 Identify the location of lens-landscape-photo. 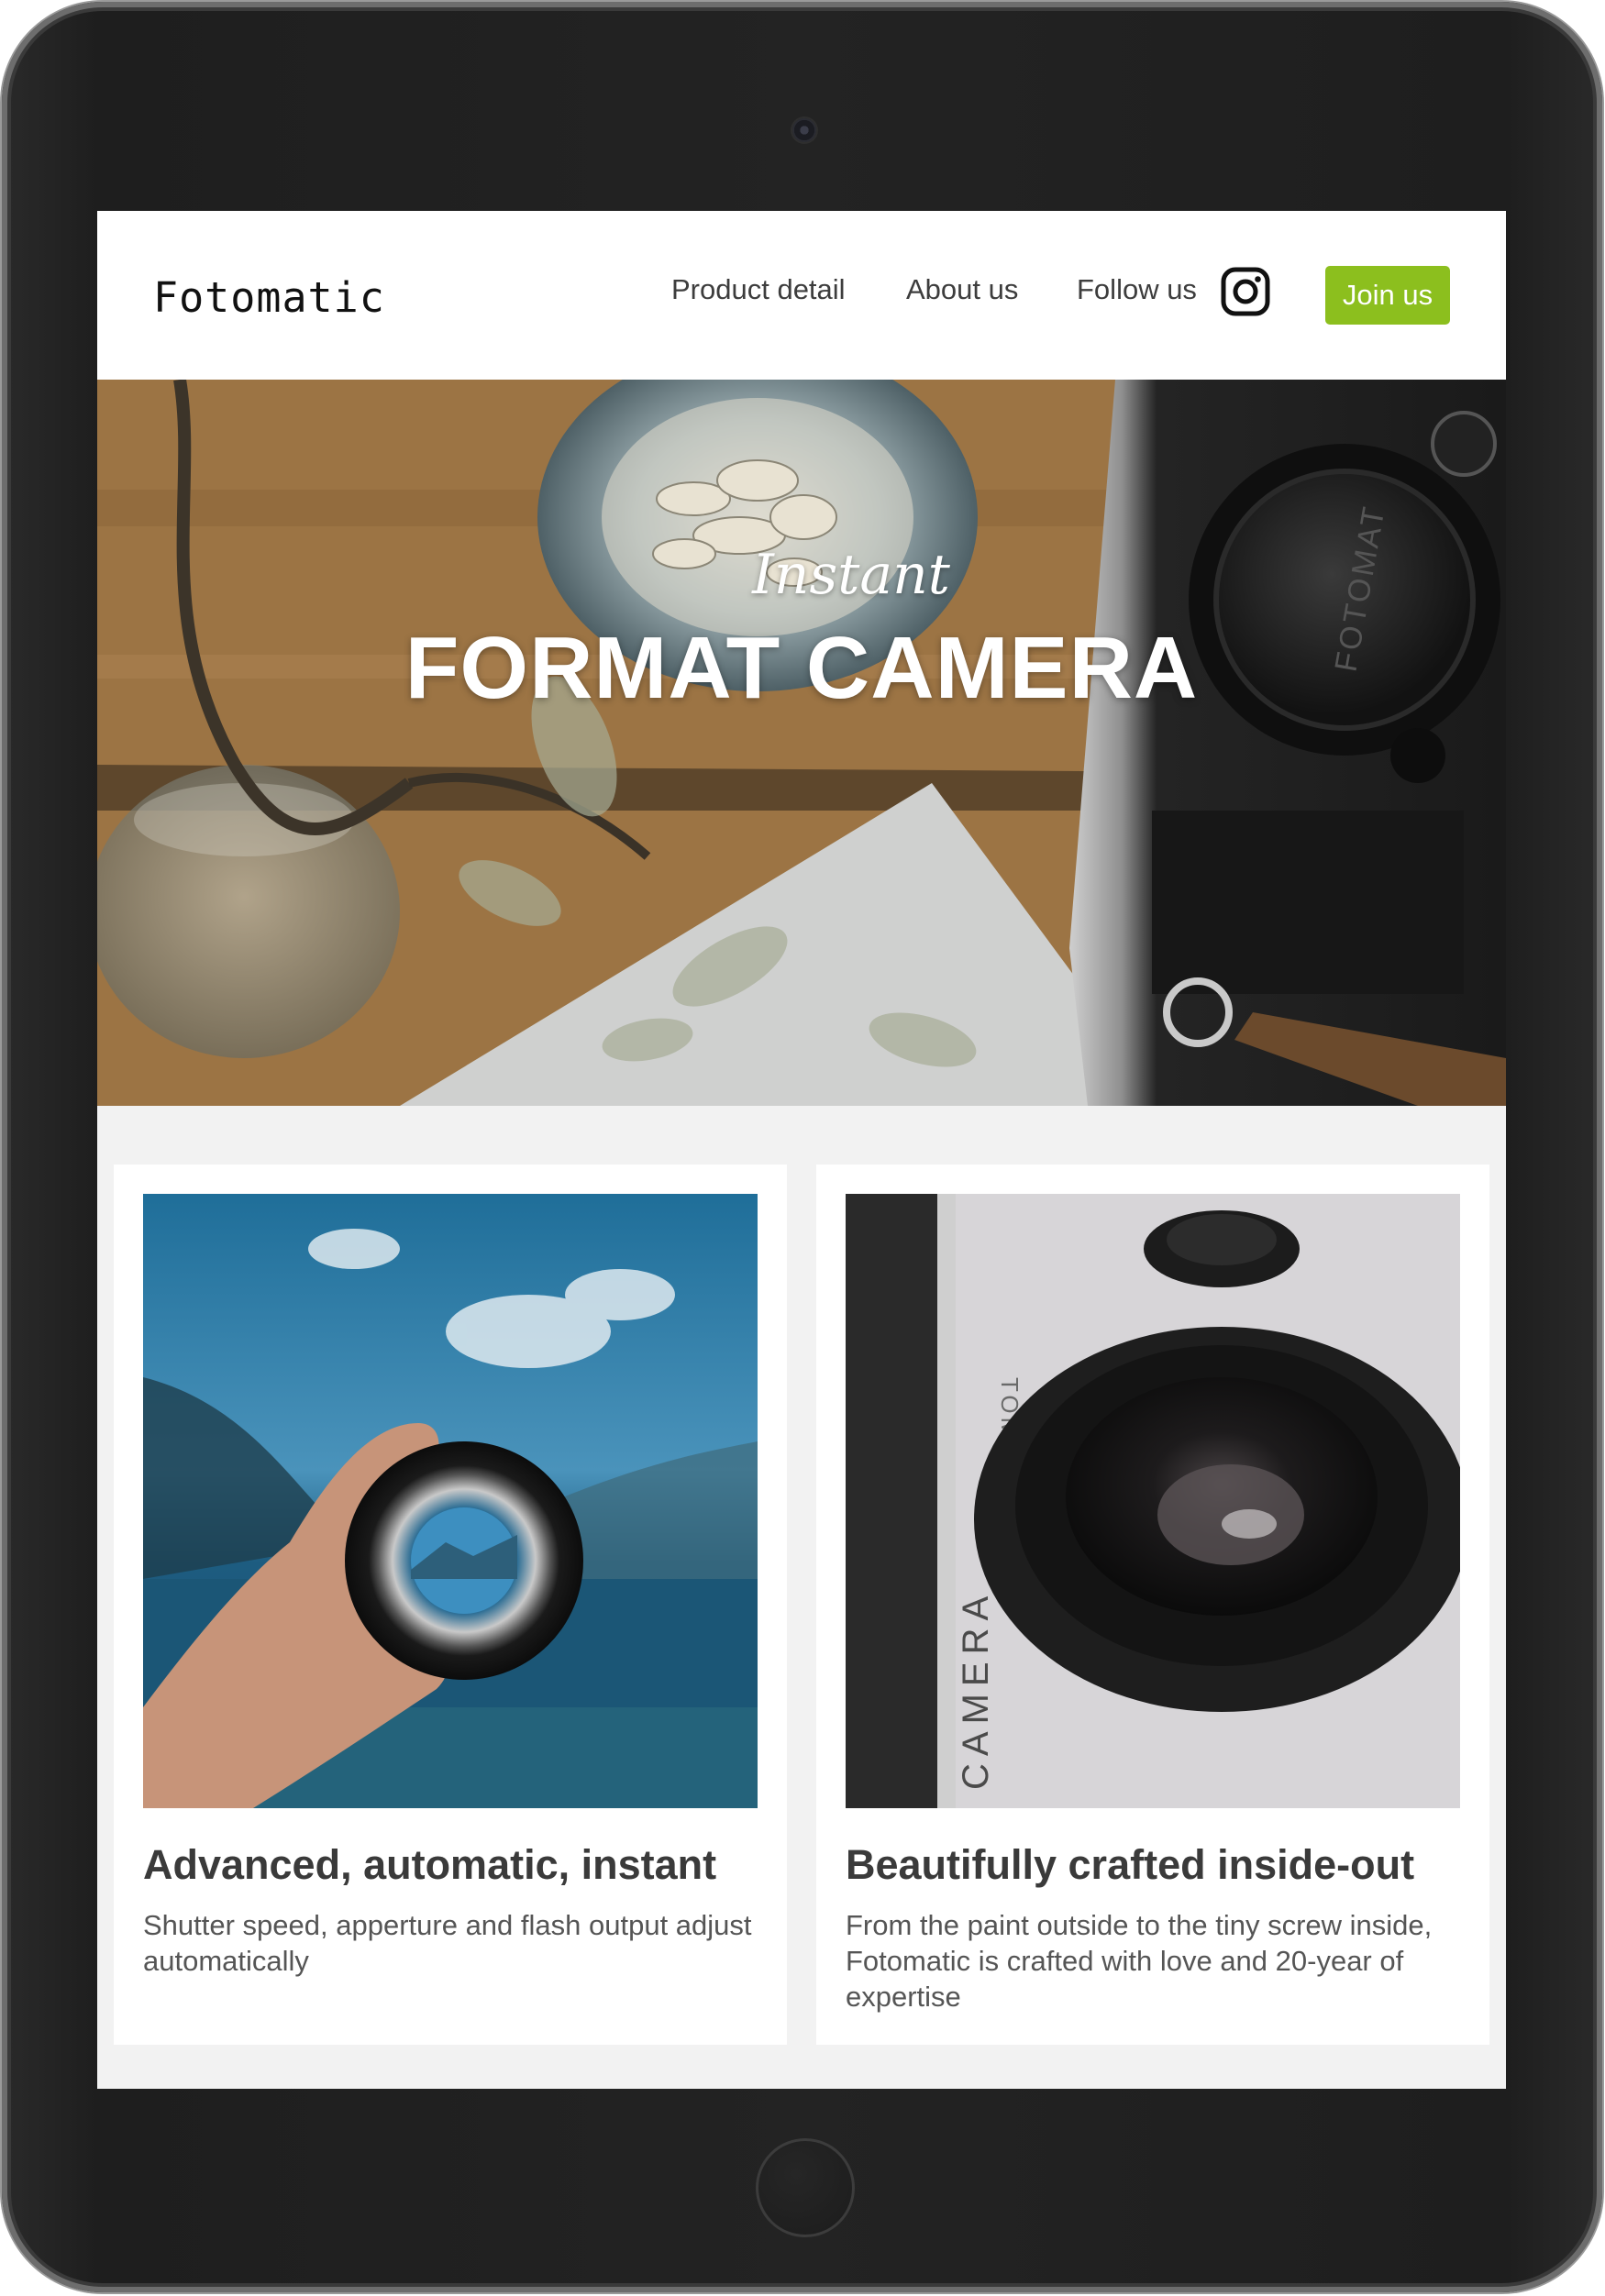
(450, 1501).